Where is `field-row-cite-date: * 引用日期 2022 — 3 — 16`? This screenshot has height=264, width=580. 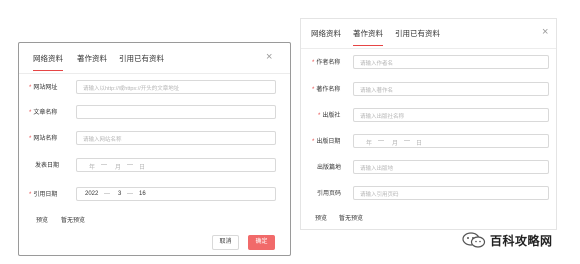
field-row-cite-date: * 引用日期 2022 — 3 — 16 is located at coordinates (155, 194).